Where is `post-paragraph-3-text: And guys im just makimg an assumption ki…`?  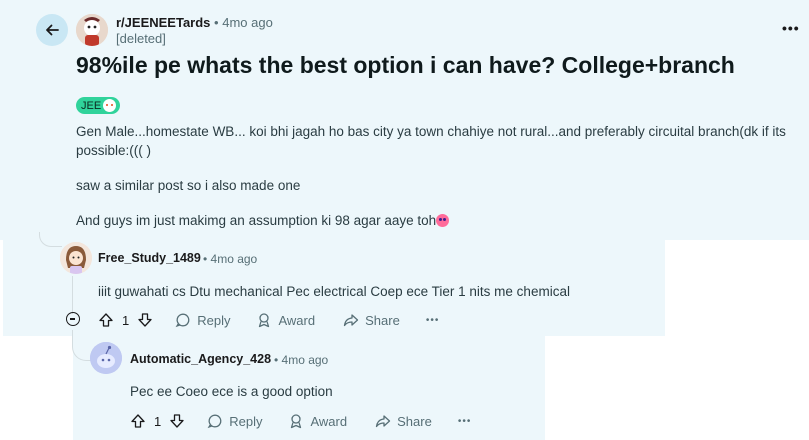 post-paragraph-3-text: And guys im just makimg an assumption ki… is located at coordinates (256, 220).